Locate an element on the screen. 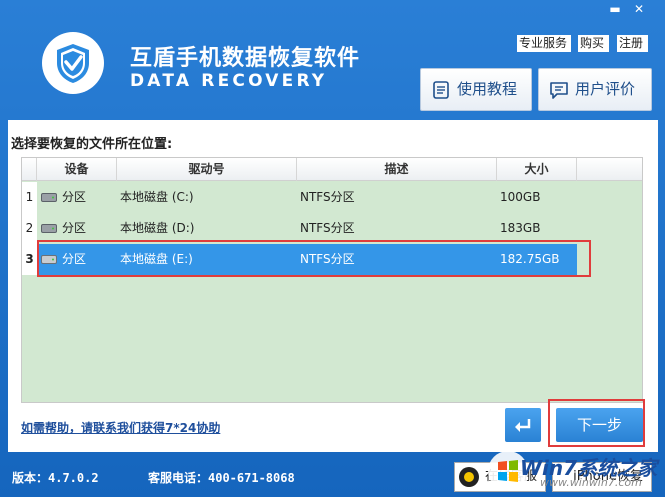 The height and width of the screenshot is (497, 665). review-button: 用户评价 is located at coordinates (595, 89).